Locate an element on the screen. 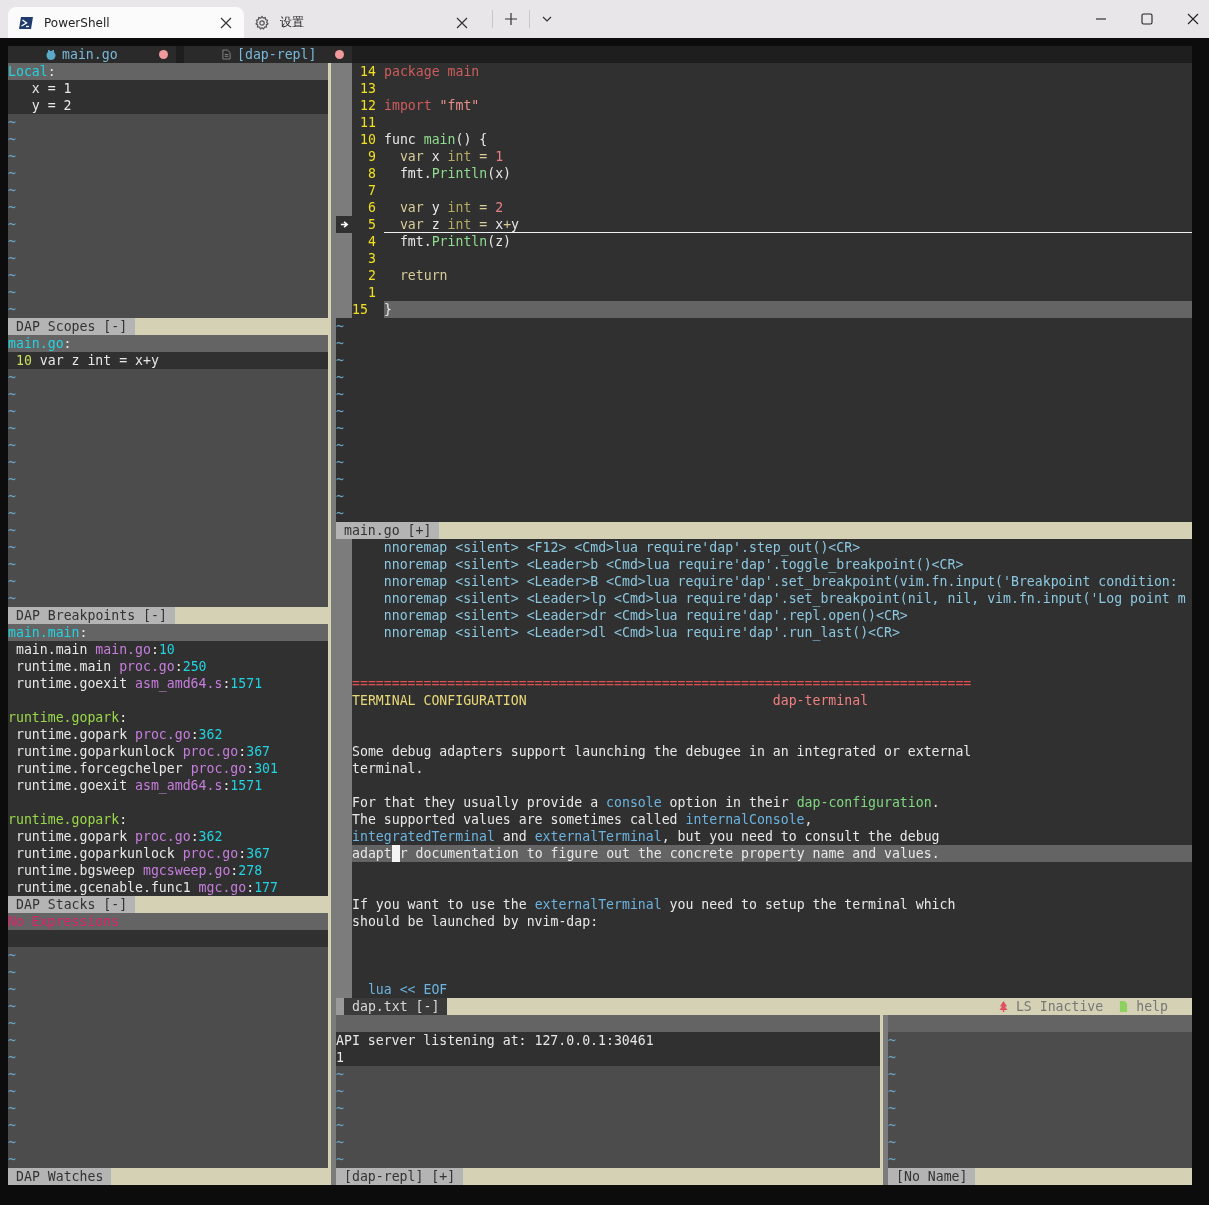 Image resolution: width=1209 pixels, height=1205 pixels. line-number: 8 is located at coordinates (372, 173).